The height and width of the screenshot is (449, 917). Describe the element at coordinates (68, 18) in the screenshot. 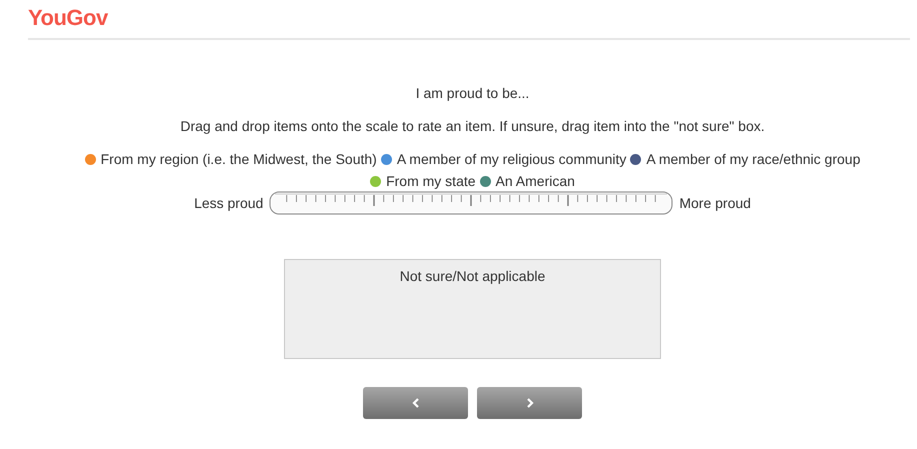

I see `logo: YouGov` at that location.